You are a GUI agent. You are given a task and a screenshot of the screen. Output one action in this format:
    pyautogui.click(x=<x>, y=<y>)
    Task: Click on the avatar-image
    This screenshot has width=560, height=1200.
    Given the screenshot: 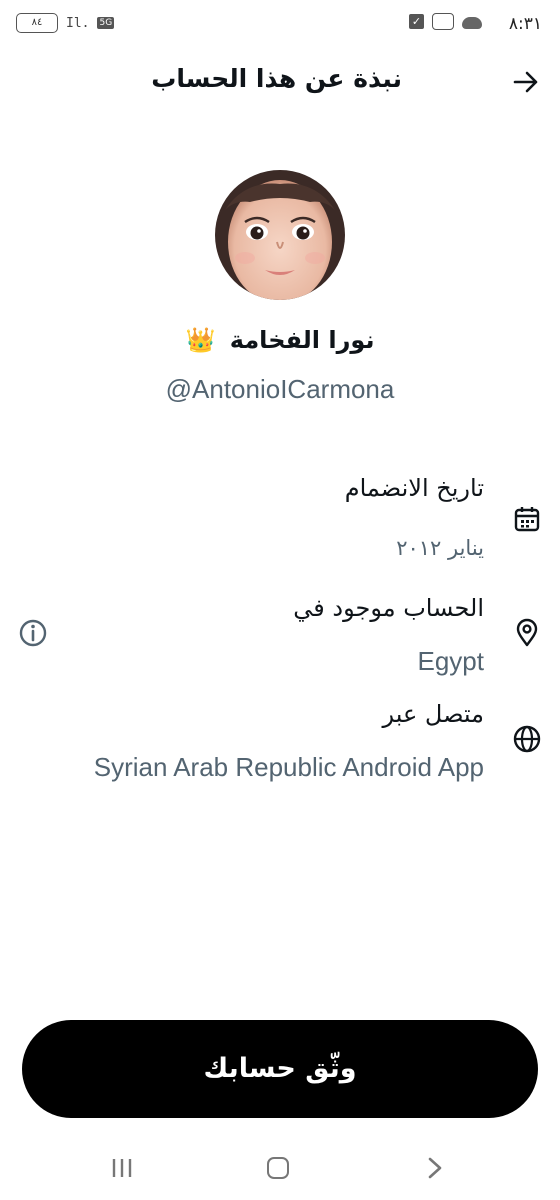 What is the action you would take?
    pyautogui.click(x=280, y=235)
    